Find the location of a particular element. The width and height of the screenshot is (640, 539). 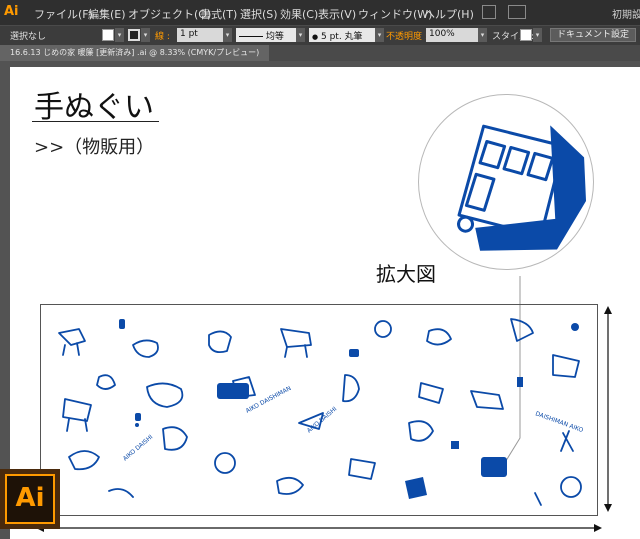

stroke-dropdown: ▾ is located at coordinates (145, 35).